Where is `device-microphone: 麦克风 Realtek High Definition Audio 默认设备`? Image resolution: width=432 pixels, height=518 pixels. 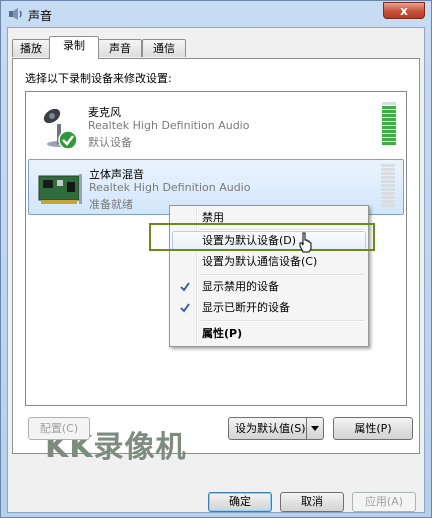 device-microphone: 麦克风 Realtek High Definition Audio 默认设备 is located at coordinates (216, 126).